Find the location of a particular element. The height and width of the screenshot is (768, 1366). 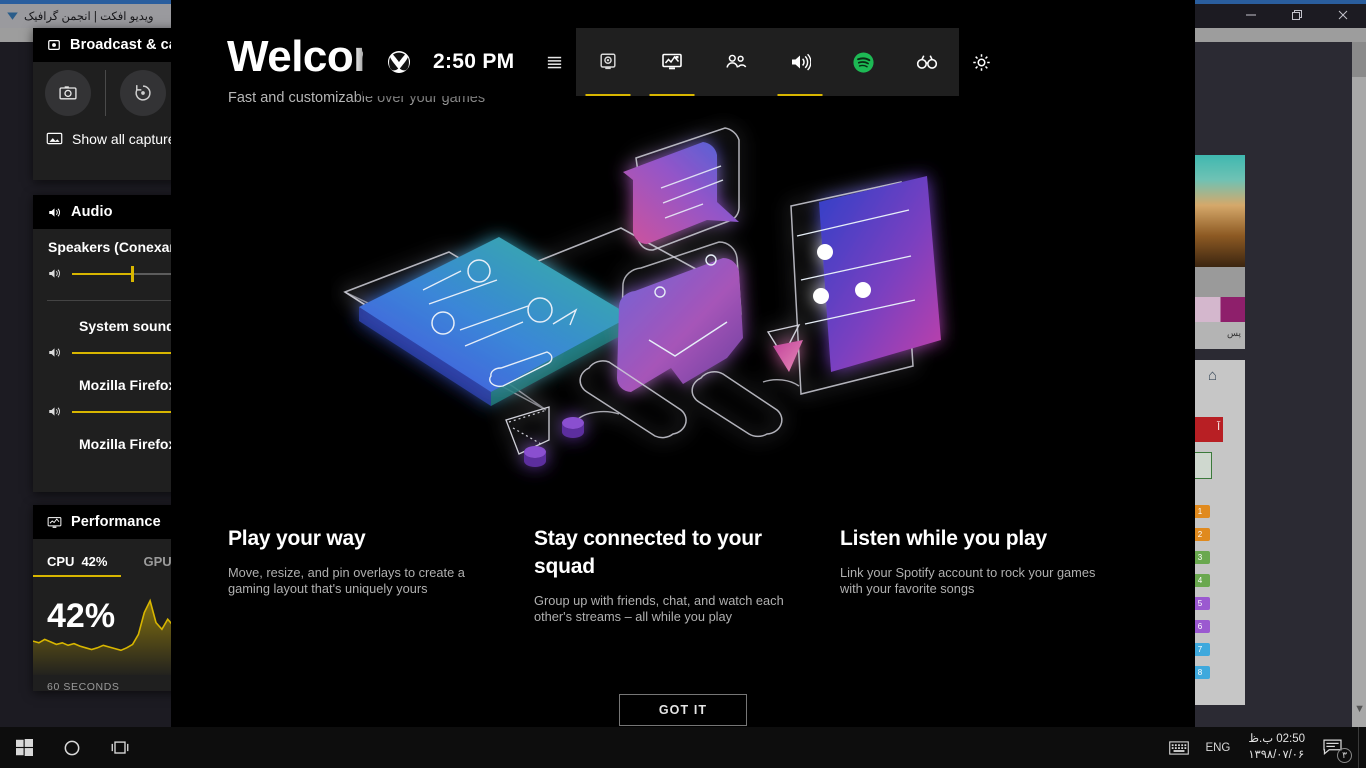

keyboard-icon is located at coordinates (1179, 747).